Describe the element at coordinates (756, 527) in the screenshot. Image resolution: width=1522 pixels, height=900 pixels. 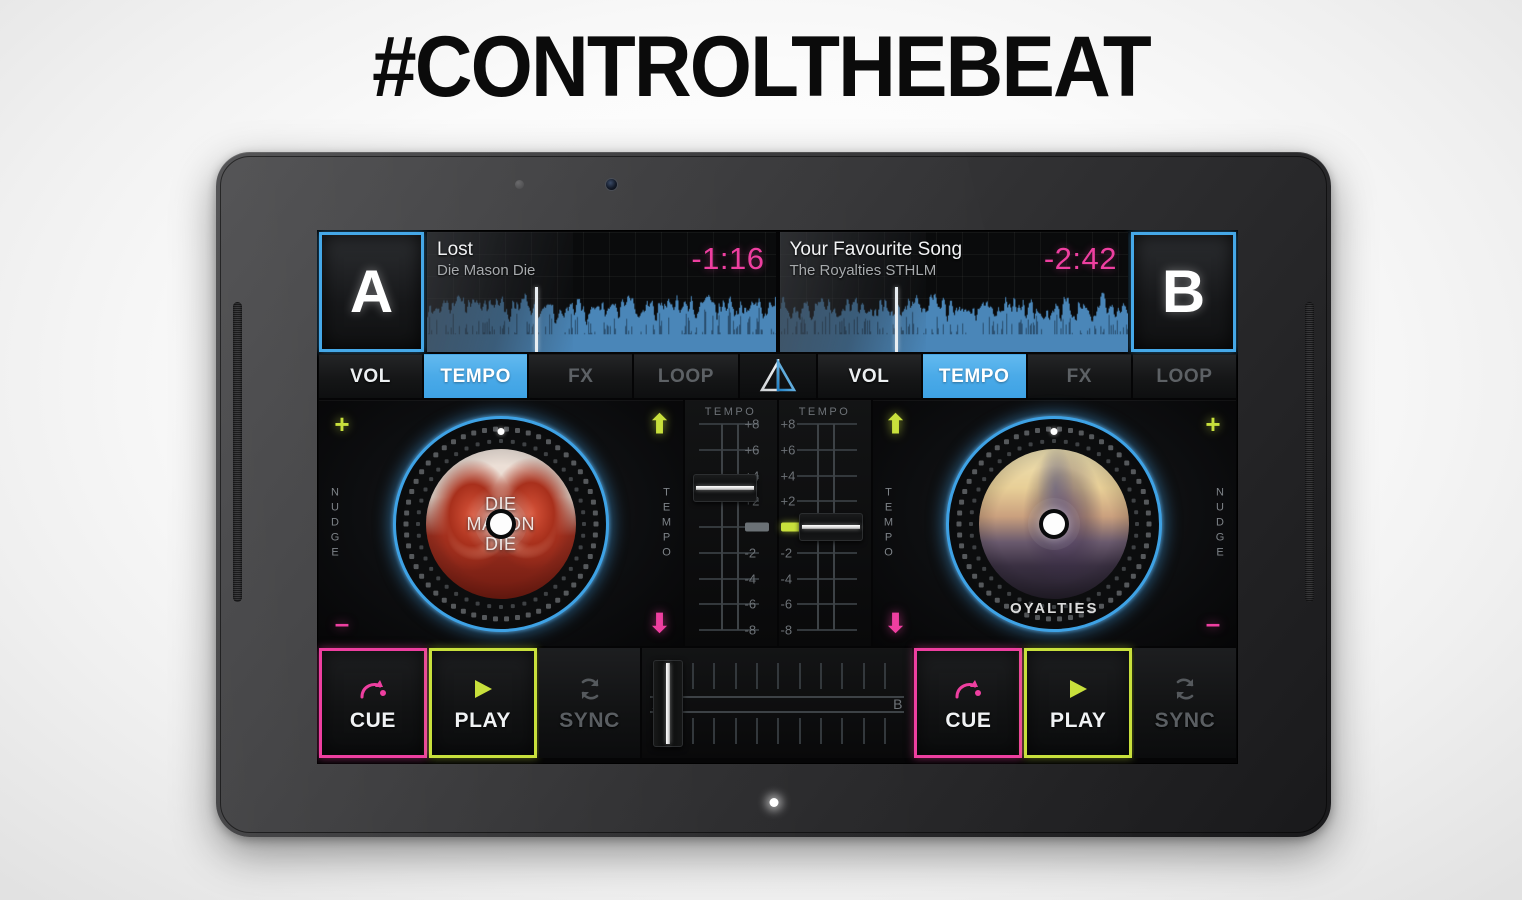
I see `tempo-zero-marker` at that location.